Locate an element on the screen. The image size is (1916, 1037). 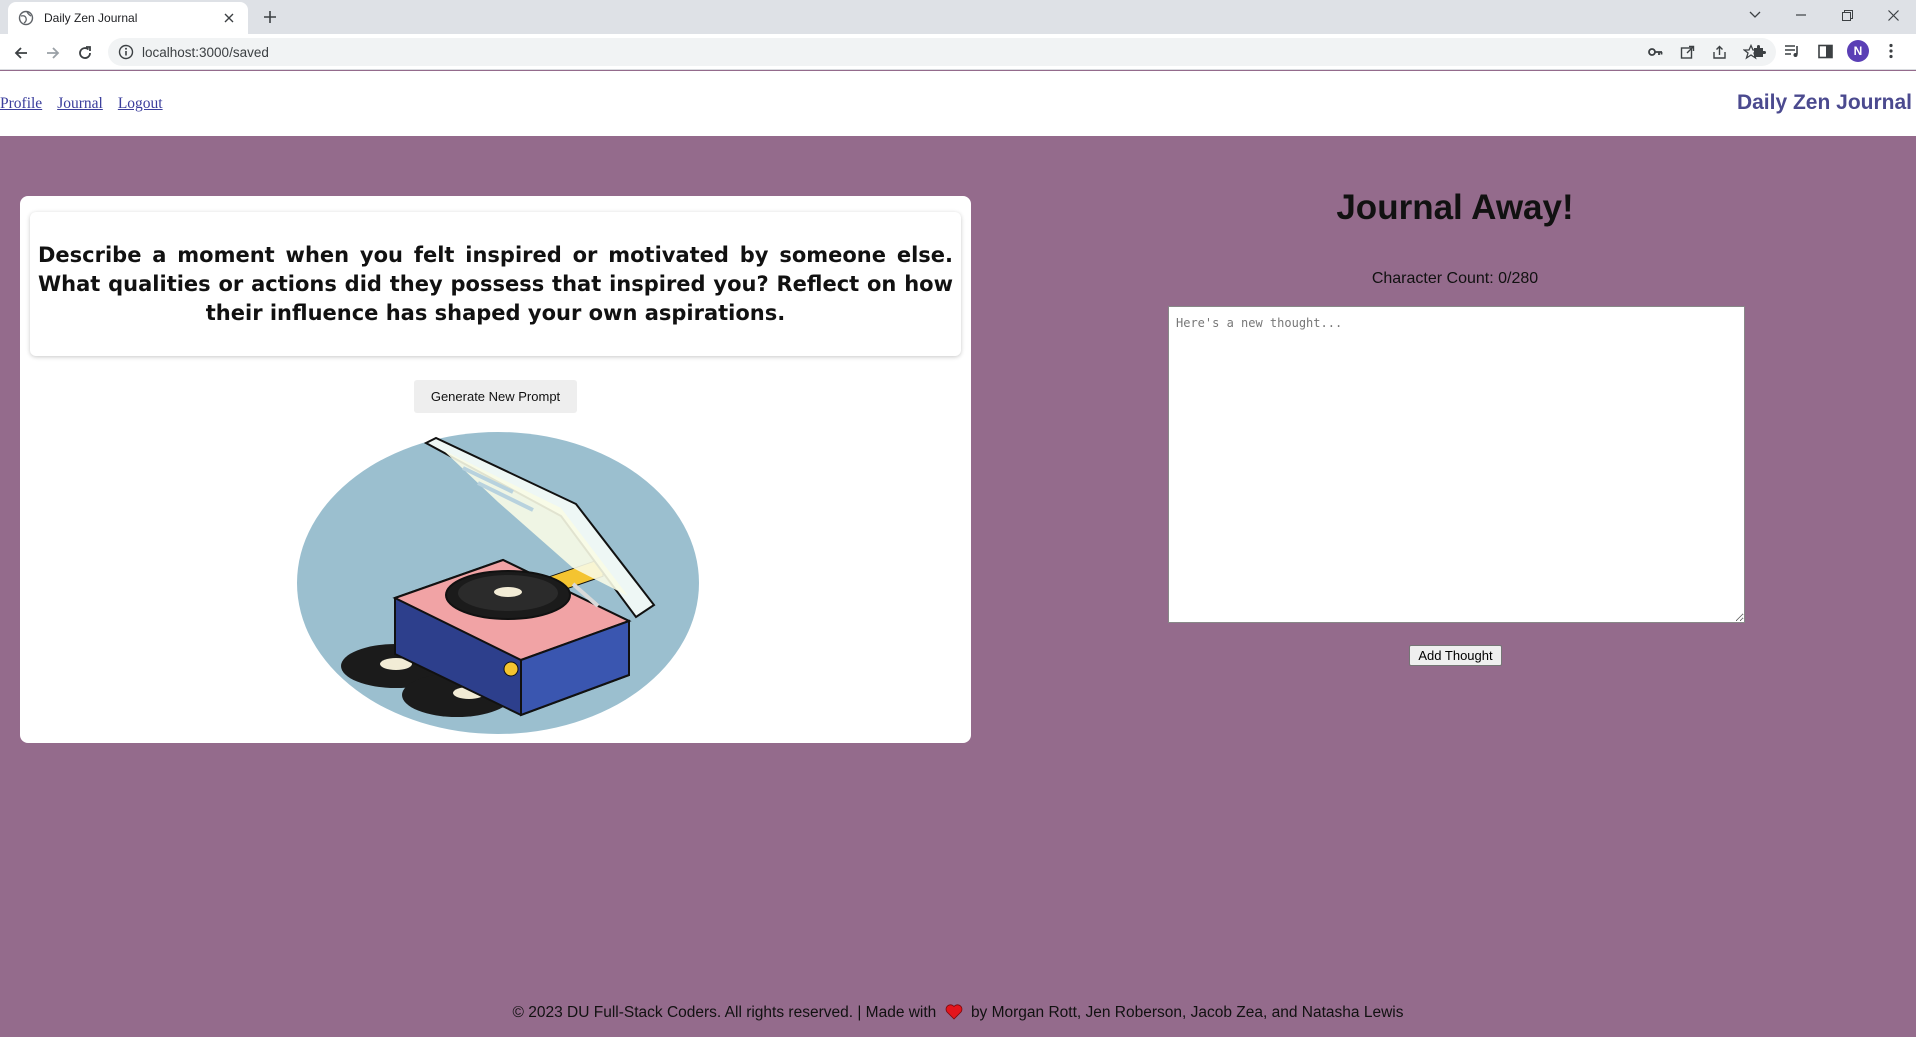
kebab-menu-icon is located at coordinates (1891, 51).